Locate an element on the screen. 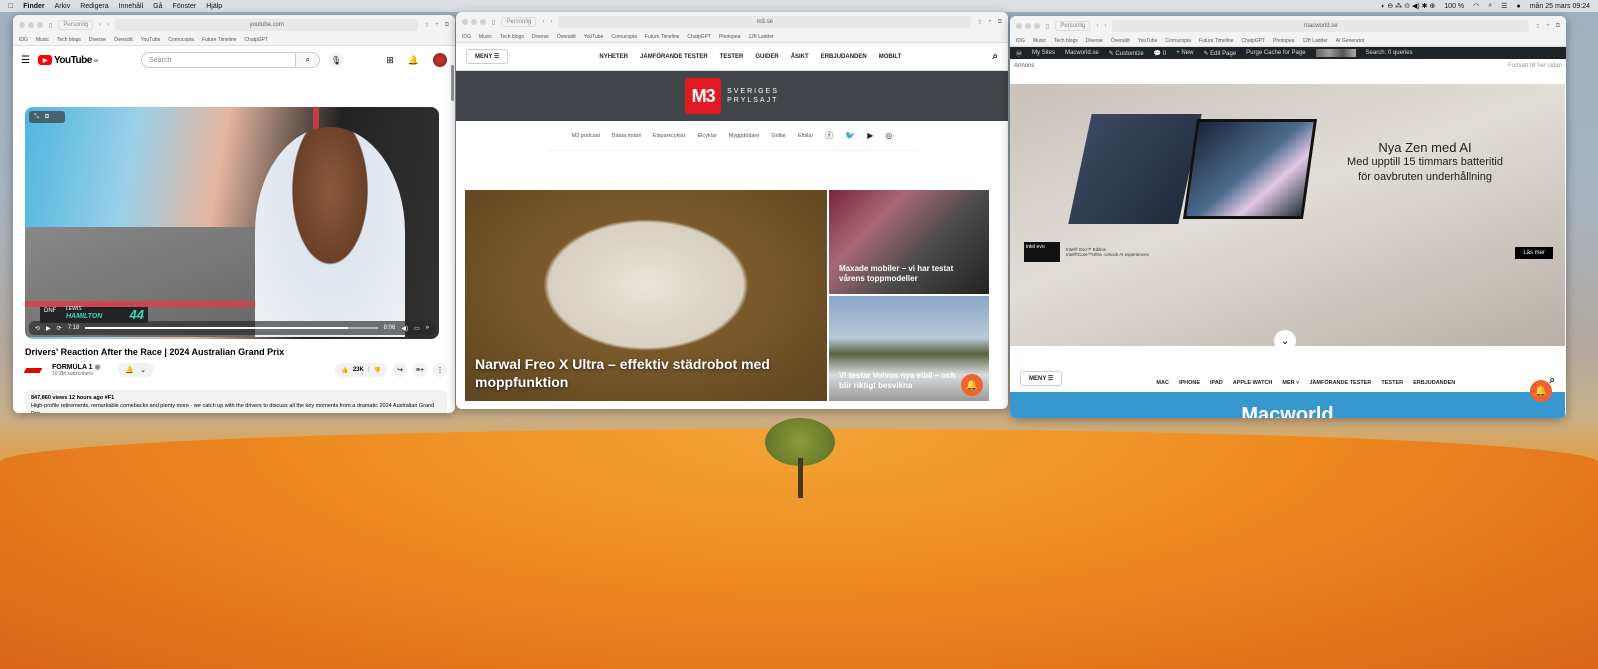  wp-customize: ✎ Customize is located at coordinates (1126, 53).